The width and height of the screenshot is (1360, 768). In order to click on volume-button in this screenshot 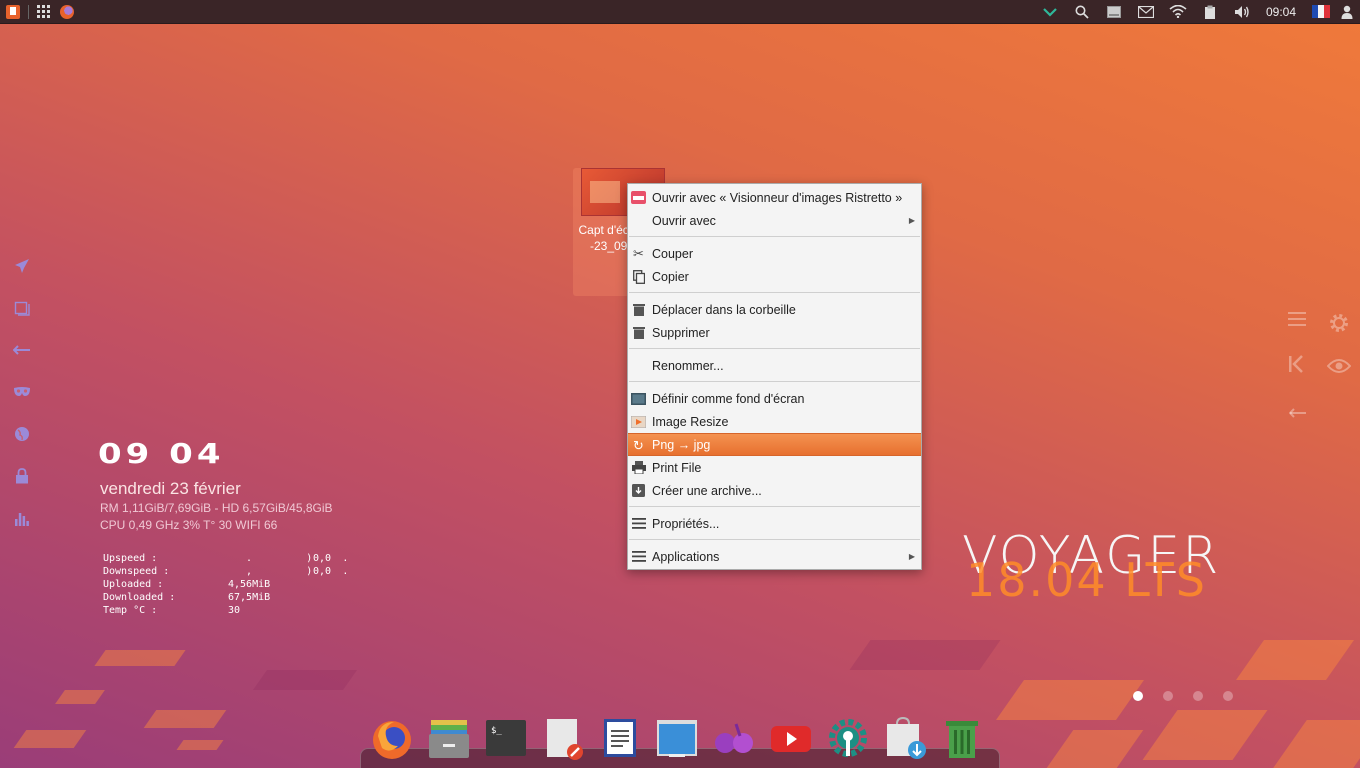, I will do `click(1242, 12)`.